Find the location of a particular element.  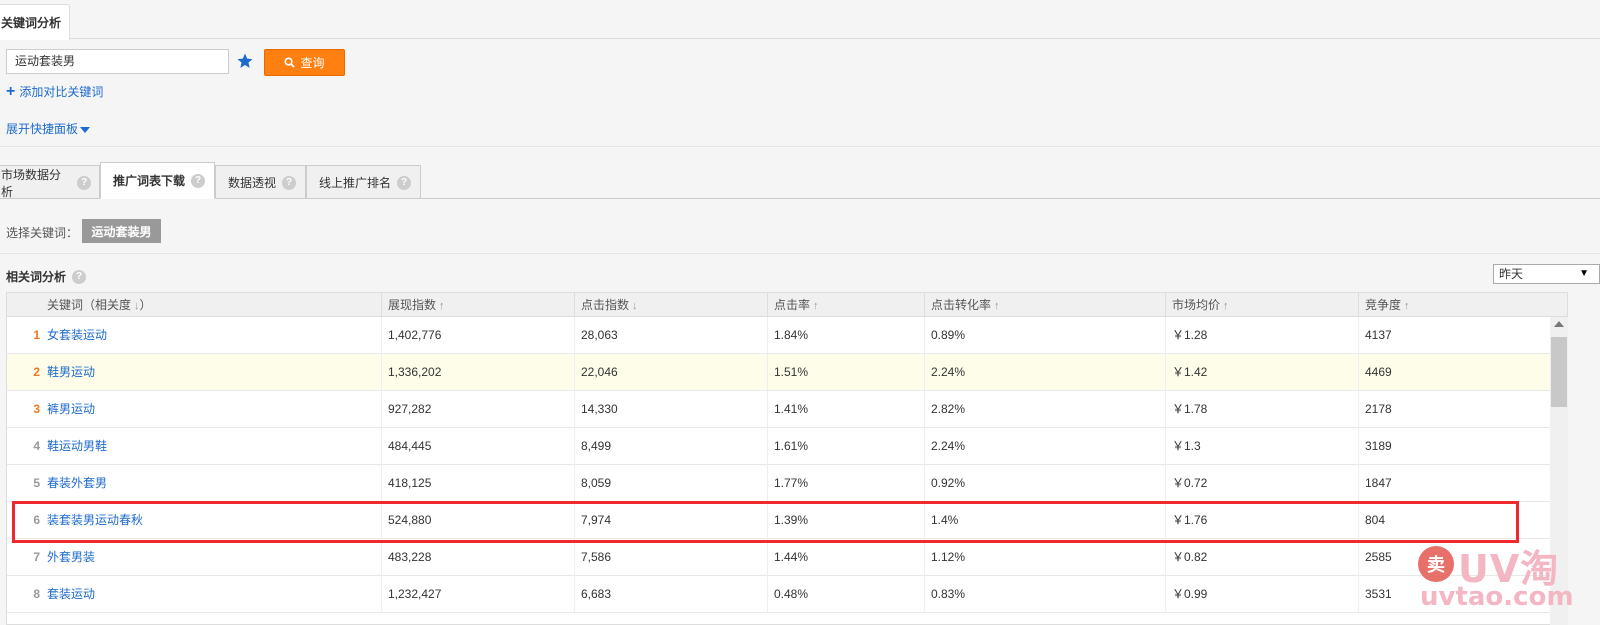

rank-number: 6 is located at coordinates (36, 520).